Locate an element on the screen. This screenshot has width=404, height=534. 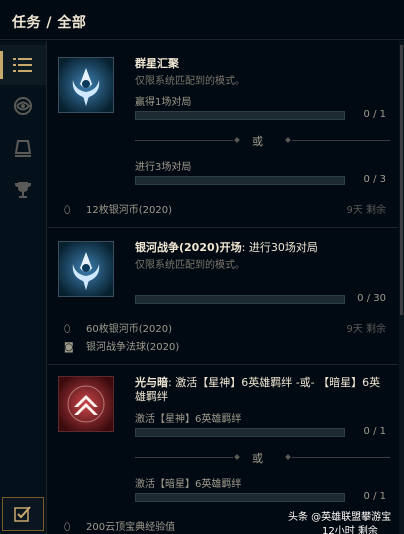
sidebar-item-achievements is located at coordinates (23, 189).